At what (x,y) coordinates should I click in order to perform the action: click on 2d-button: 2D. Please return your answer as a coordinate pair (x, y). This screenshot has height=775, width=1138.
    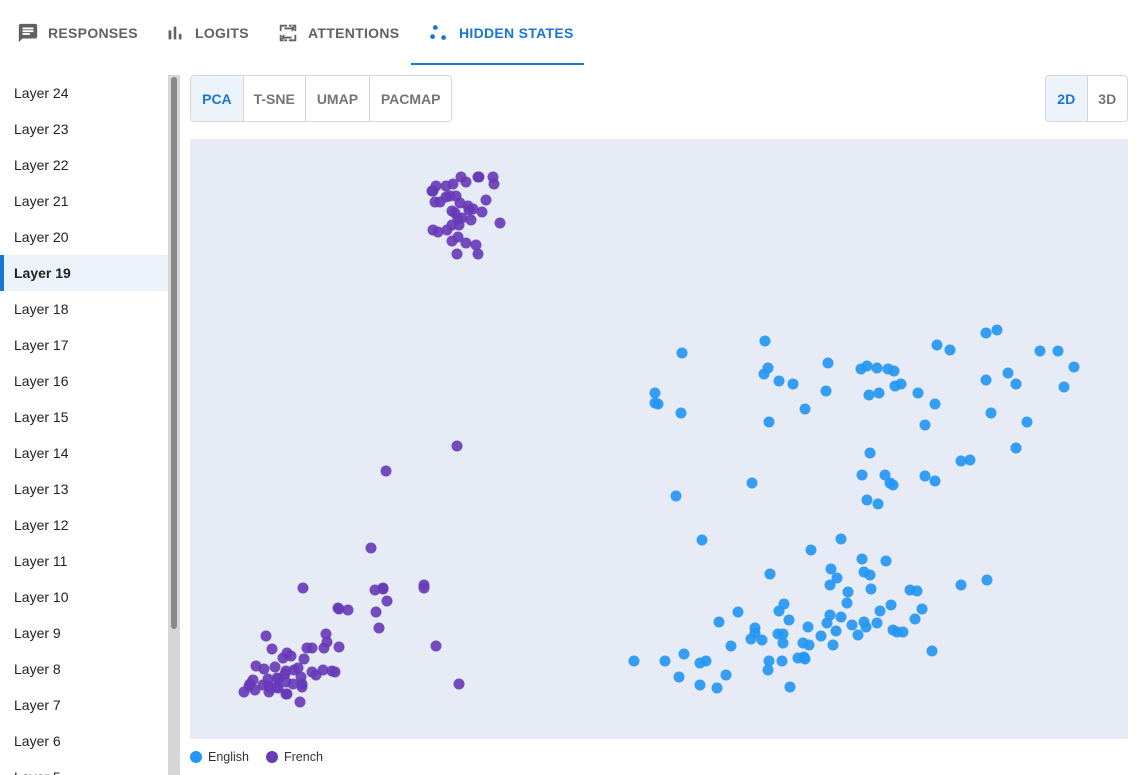
    Looking at the image, I should click on (1067, 98).